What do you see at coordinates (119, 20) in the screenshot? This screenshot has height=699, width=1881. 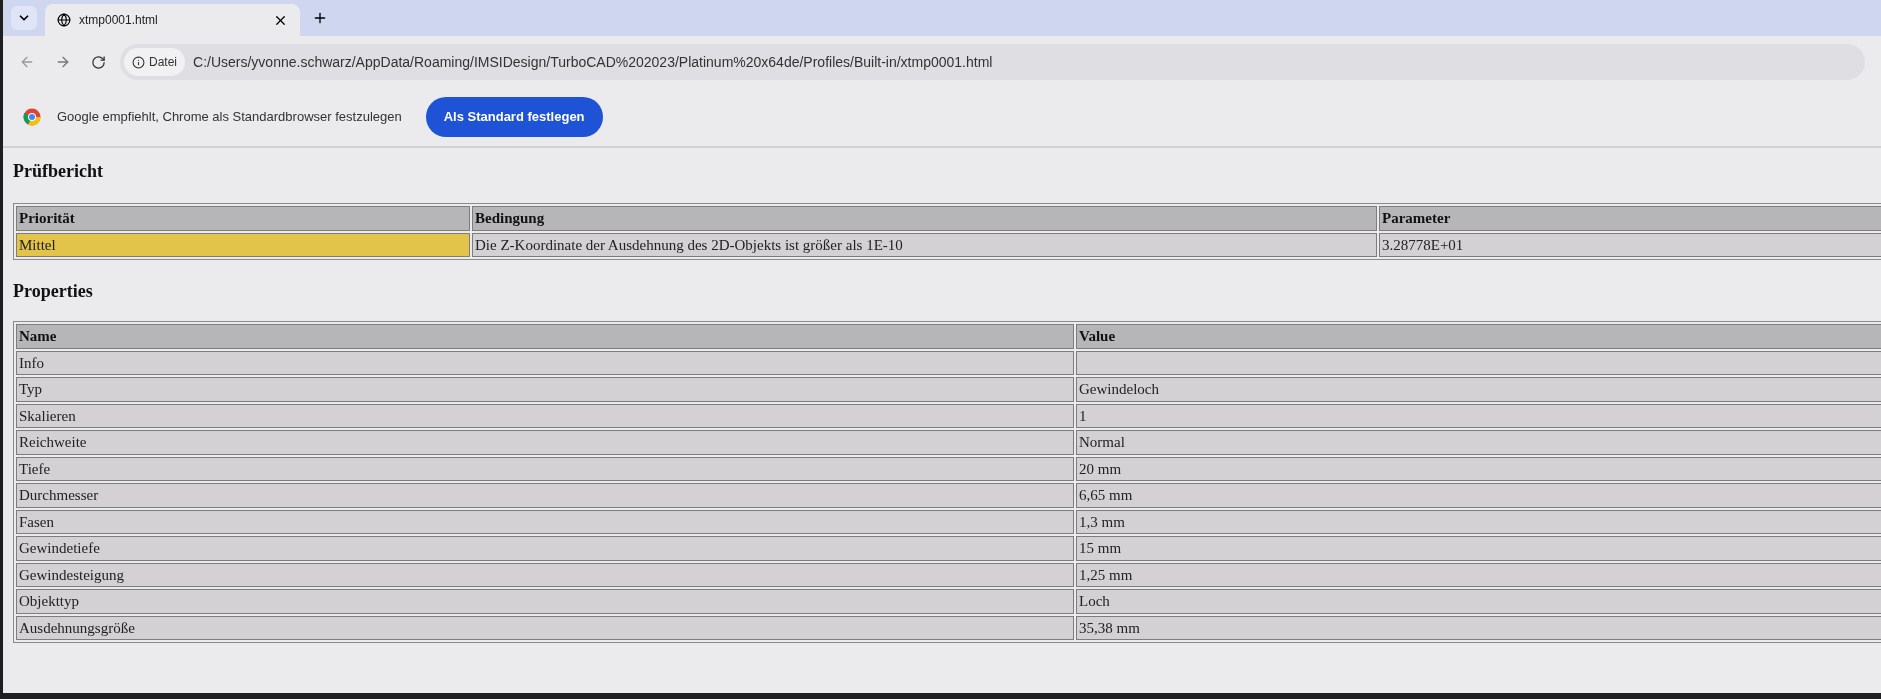 I see `tab-title: xtmp0001.html` at bounding box center [119, 20].